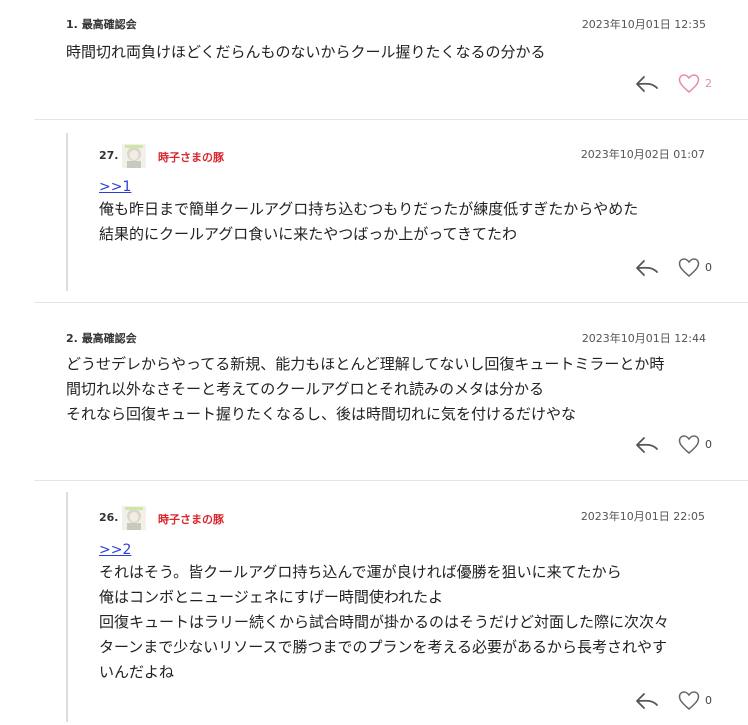  What do you see at coordinates (368, 187) in the screenshot?
I see `reply-anchor-link: >>1` at bounding box center [368, 187].